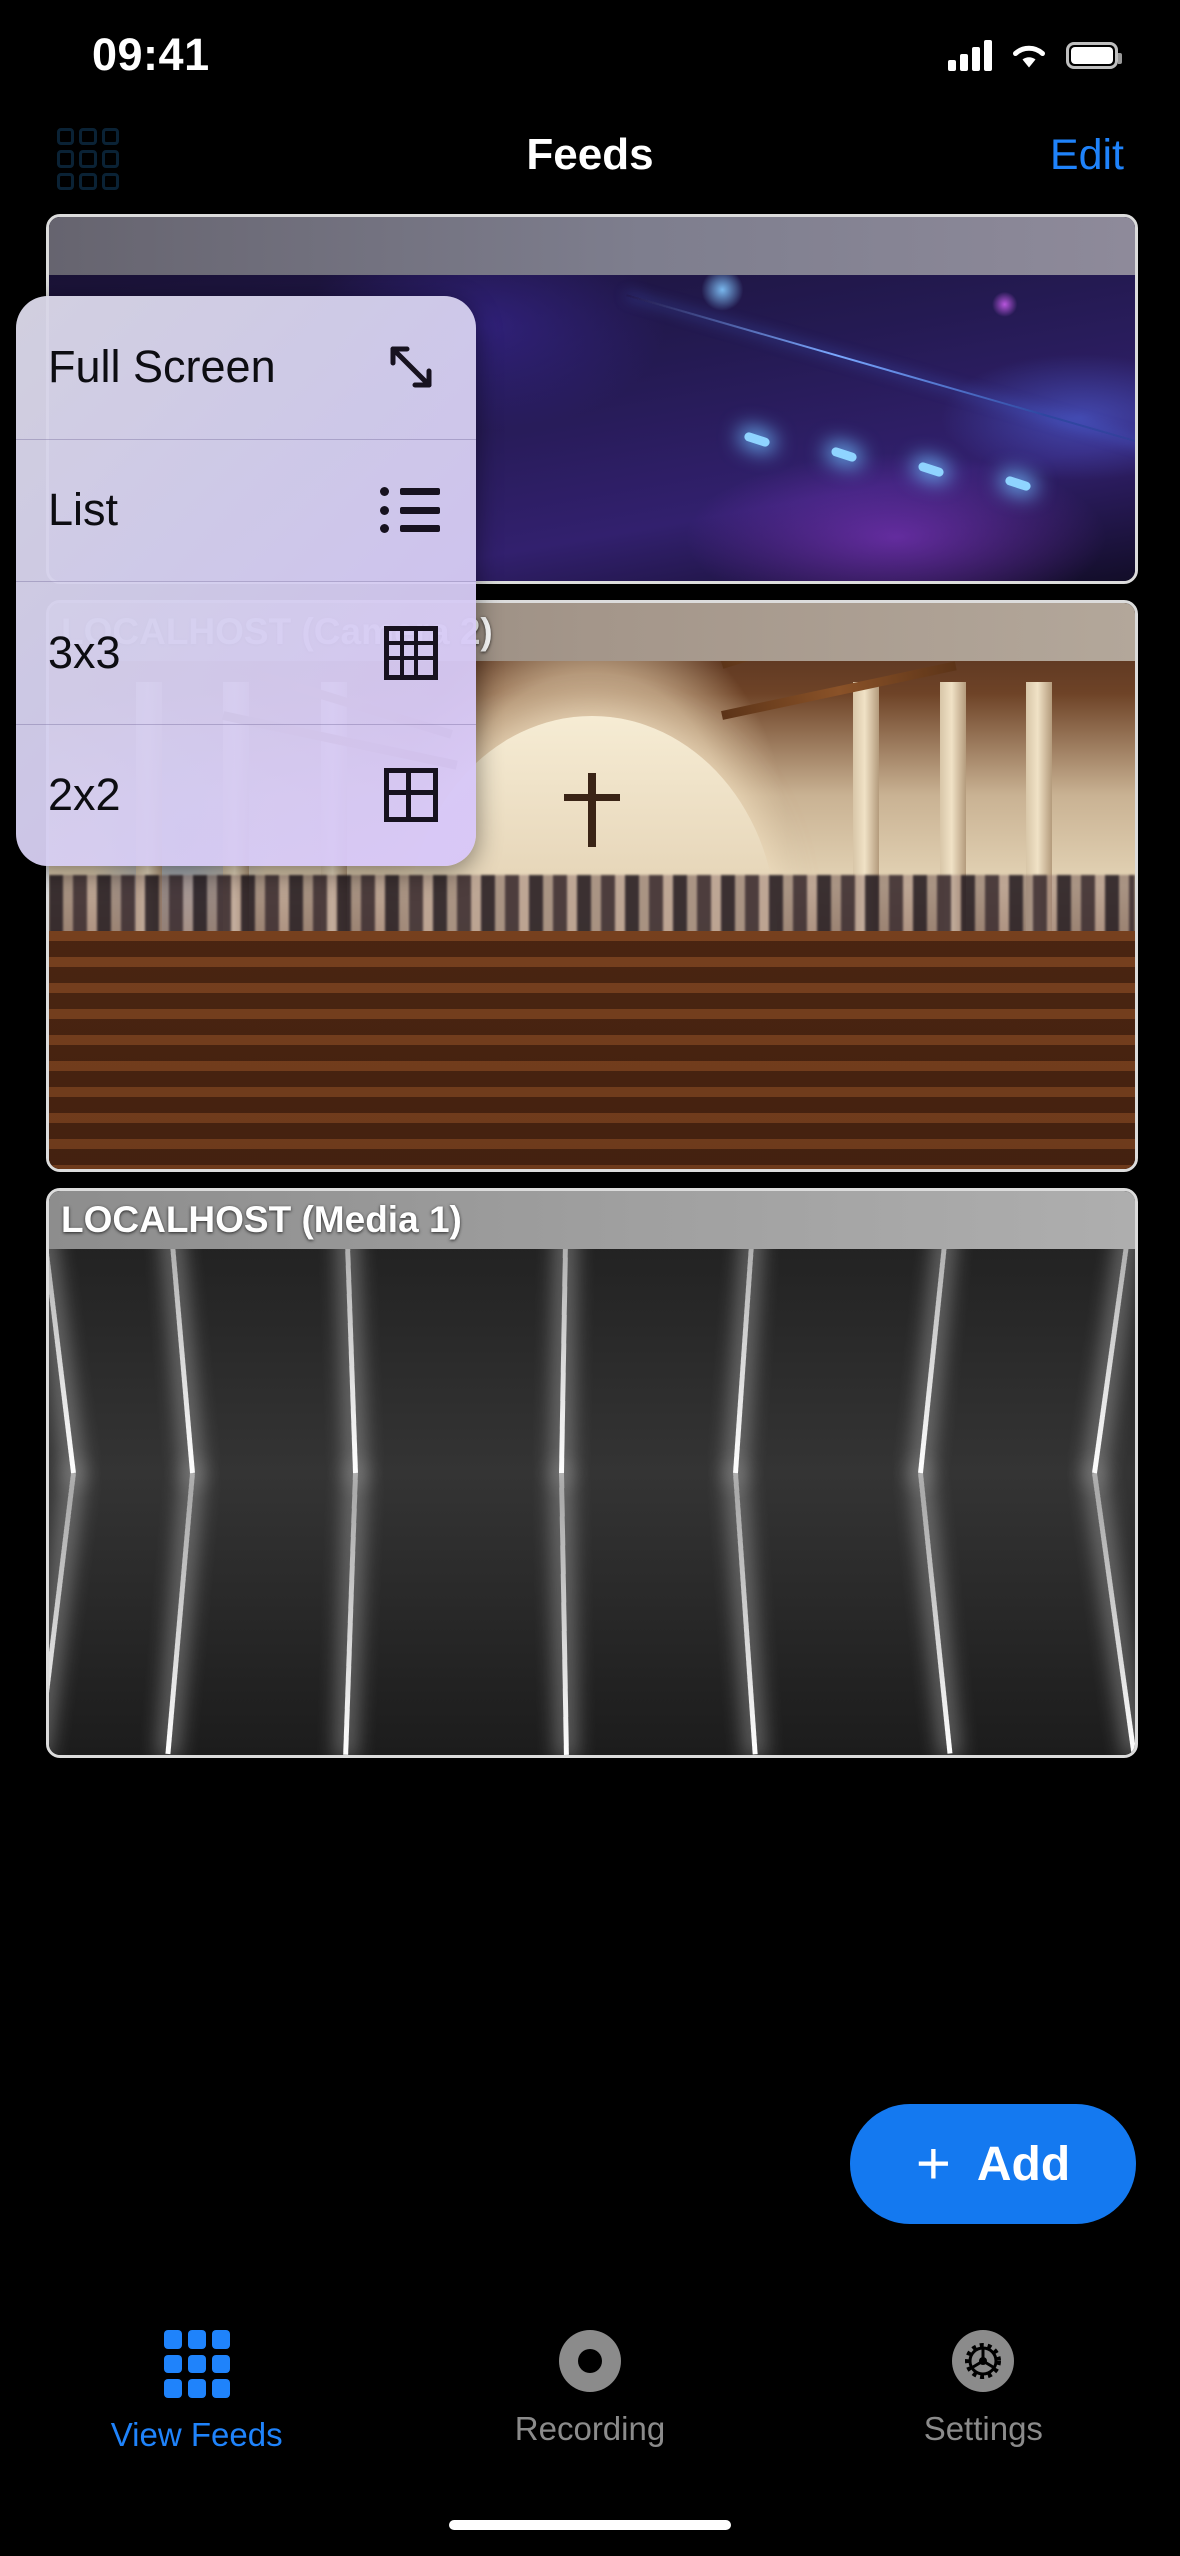 Image resolution: width=1180 pixels, height=2556 pixels. I want to click on tab-label: Recording, so click(590, 2428).